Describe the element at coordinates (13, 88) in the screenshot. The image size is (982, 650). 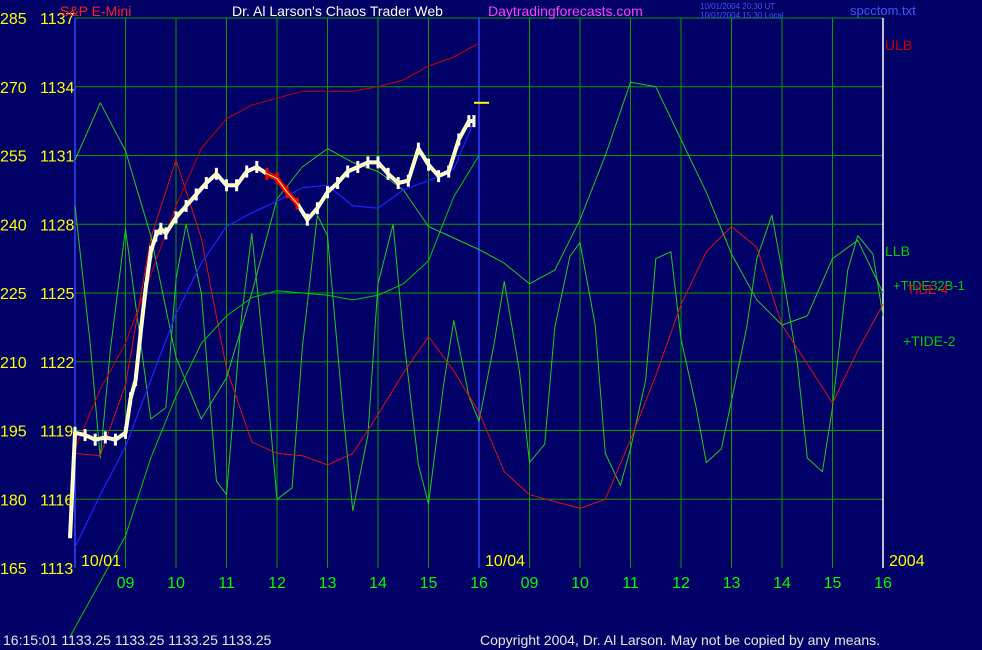
I see `y-outer-tick-label: 270` at that location.